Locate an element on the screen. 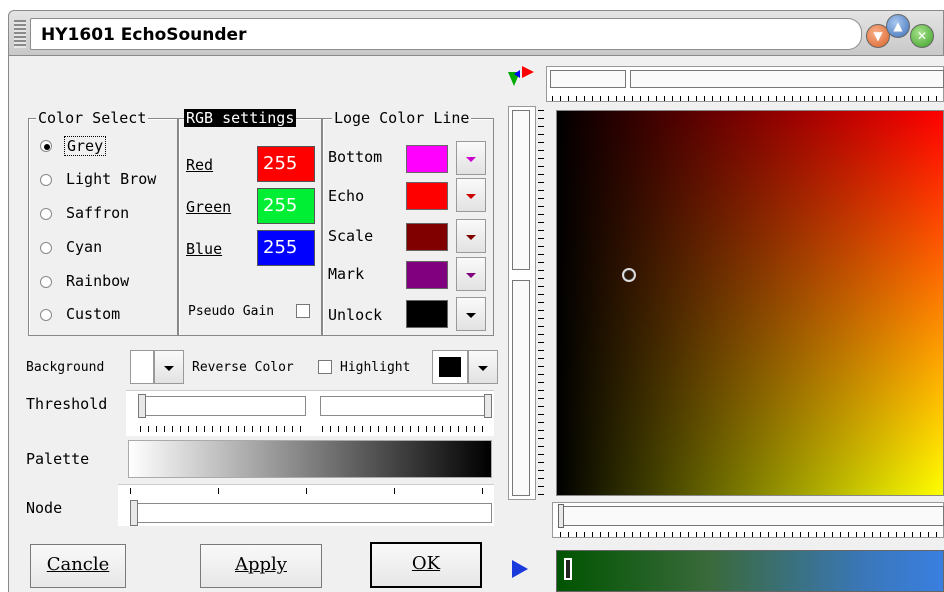  title-grip-icon is located at coordinates (20, 34).